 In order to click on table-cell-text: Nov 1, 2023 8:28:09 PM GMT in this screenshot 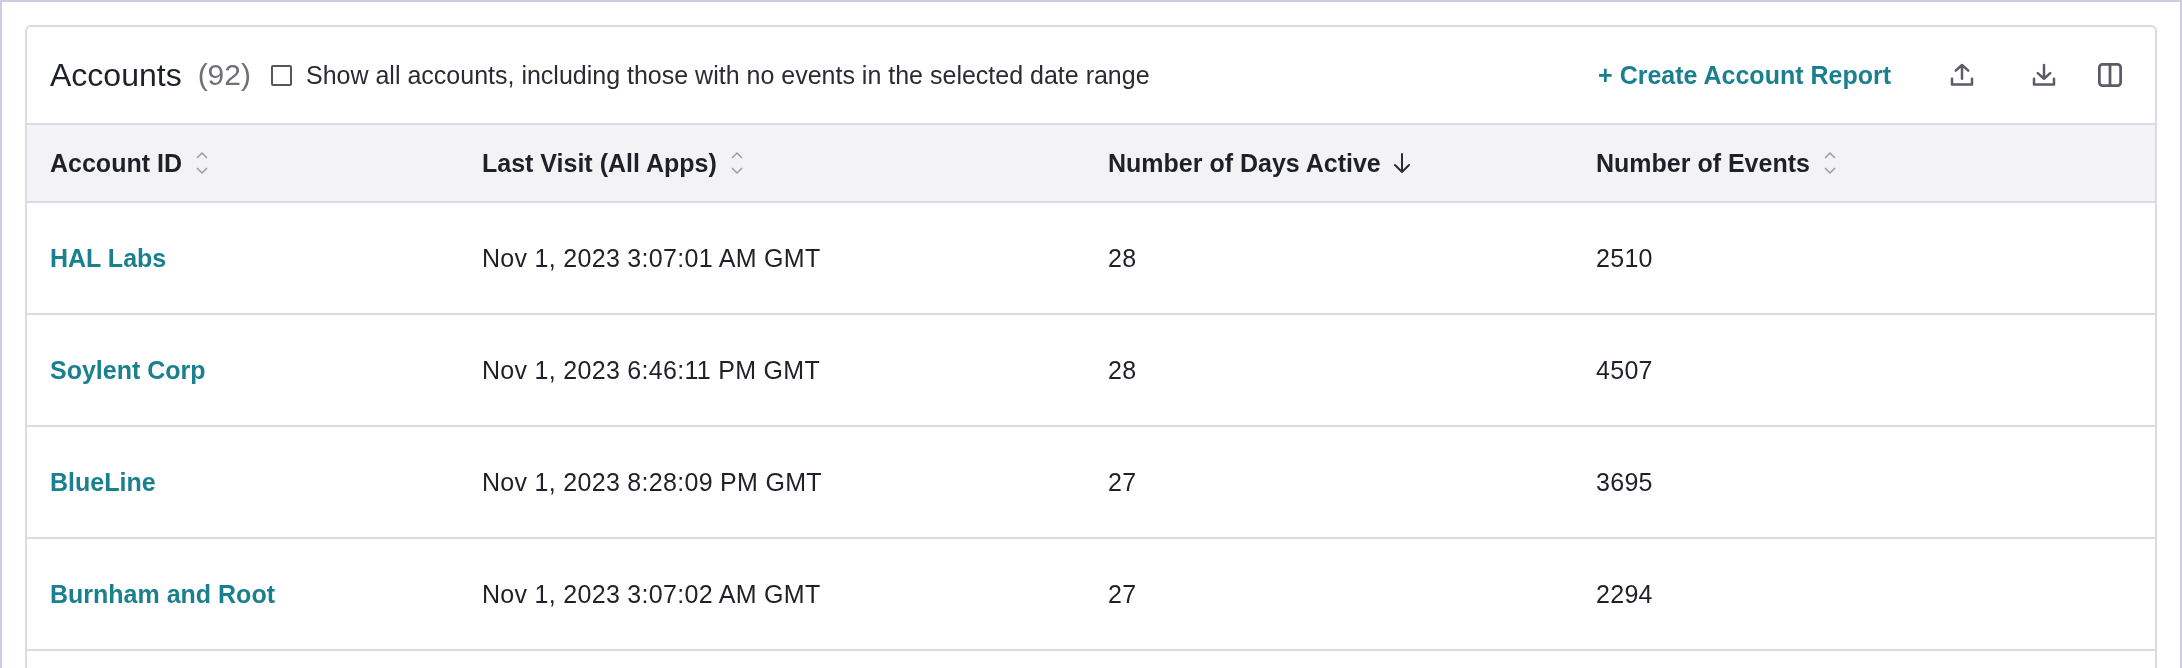, I will do `click(652, 482)`.